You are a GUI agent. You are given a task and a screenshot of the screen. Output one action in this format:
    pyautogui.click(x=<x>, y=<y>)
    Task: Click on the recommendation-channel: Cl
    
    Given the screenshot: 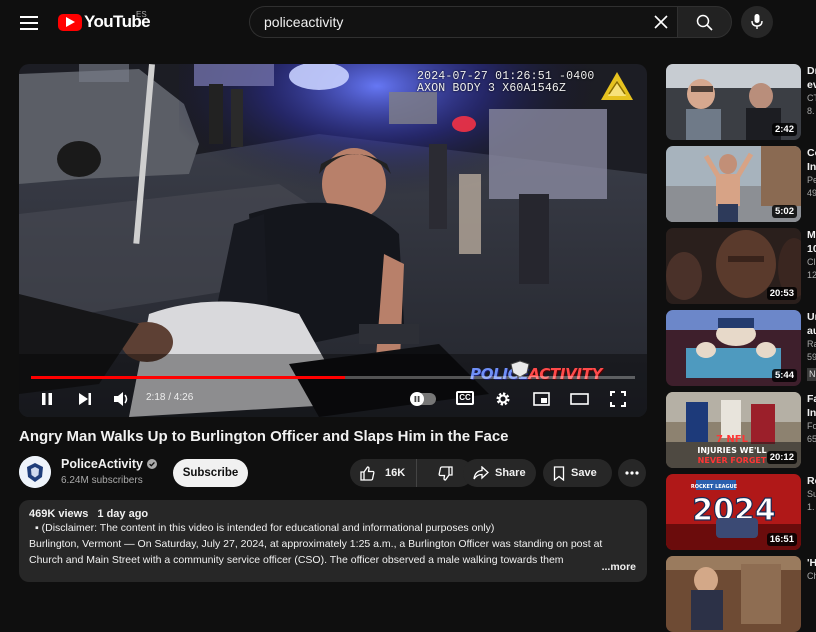 What is the action you would take?
    pyautogui.click(x=811, y=262)
    